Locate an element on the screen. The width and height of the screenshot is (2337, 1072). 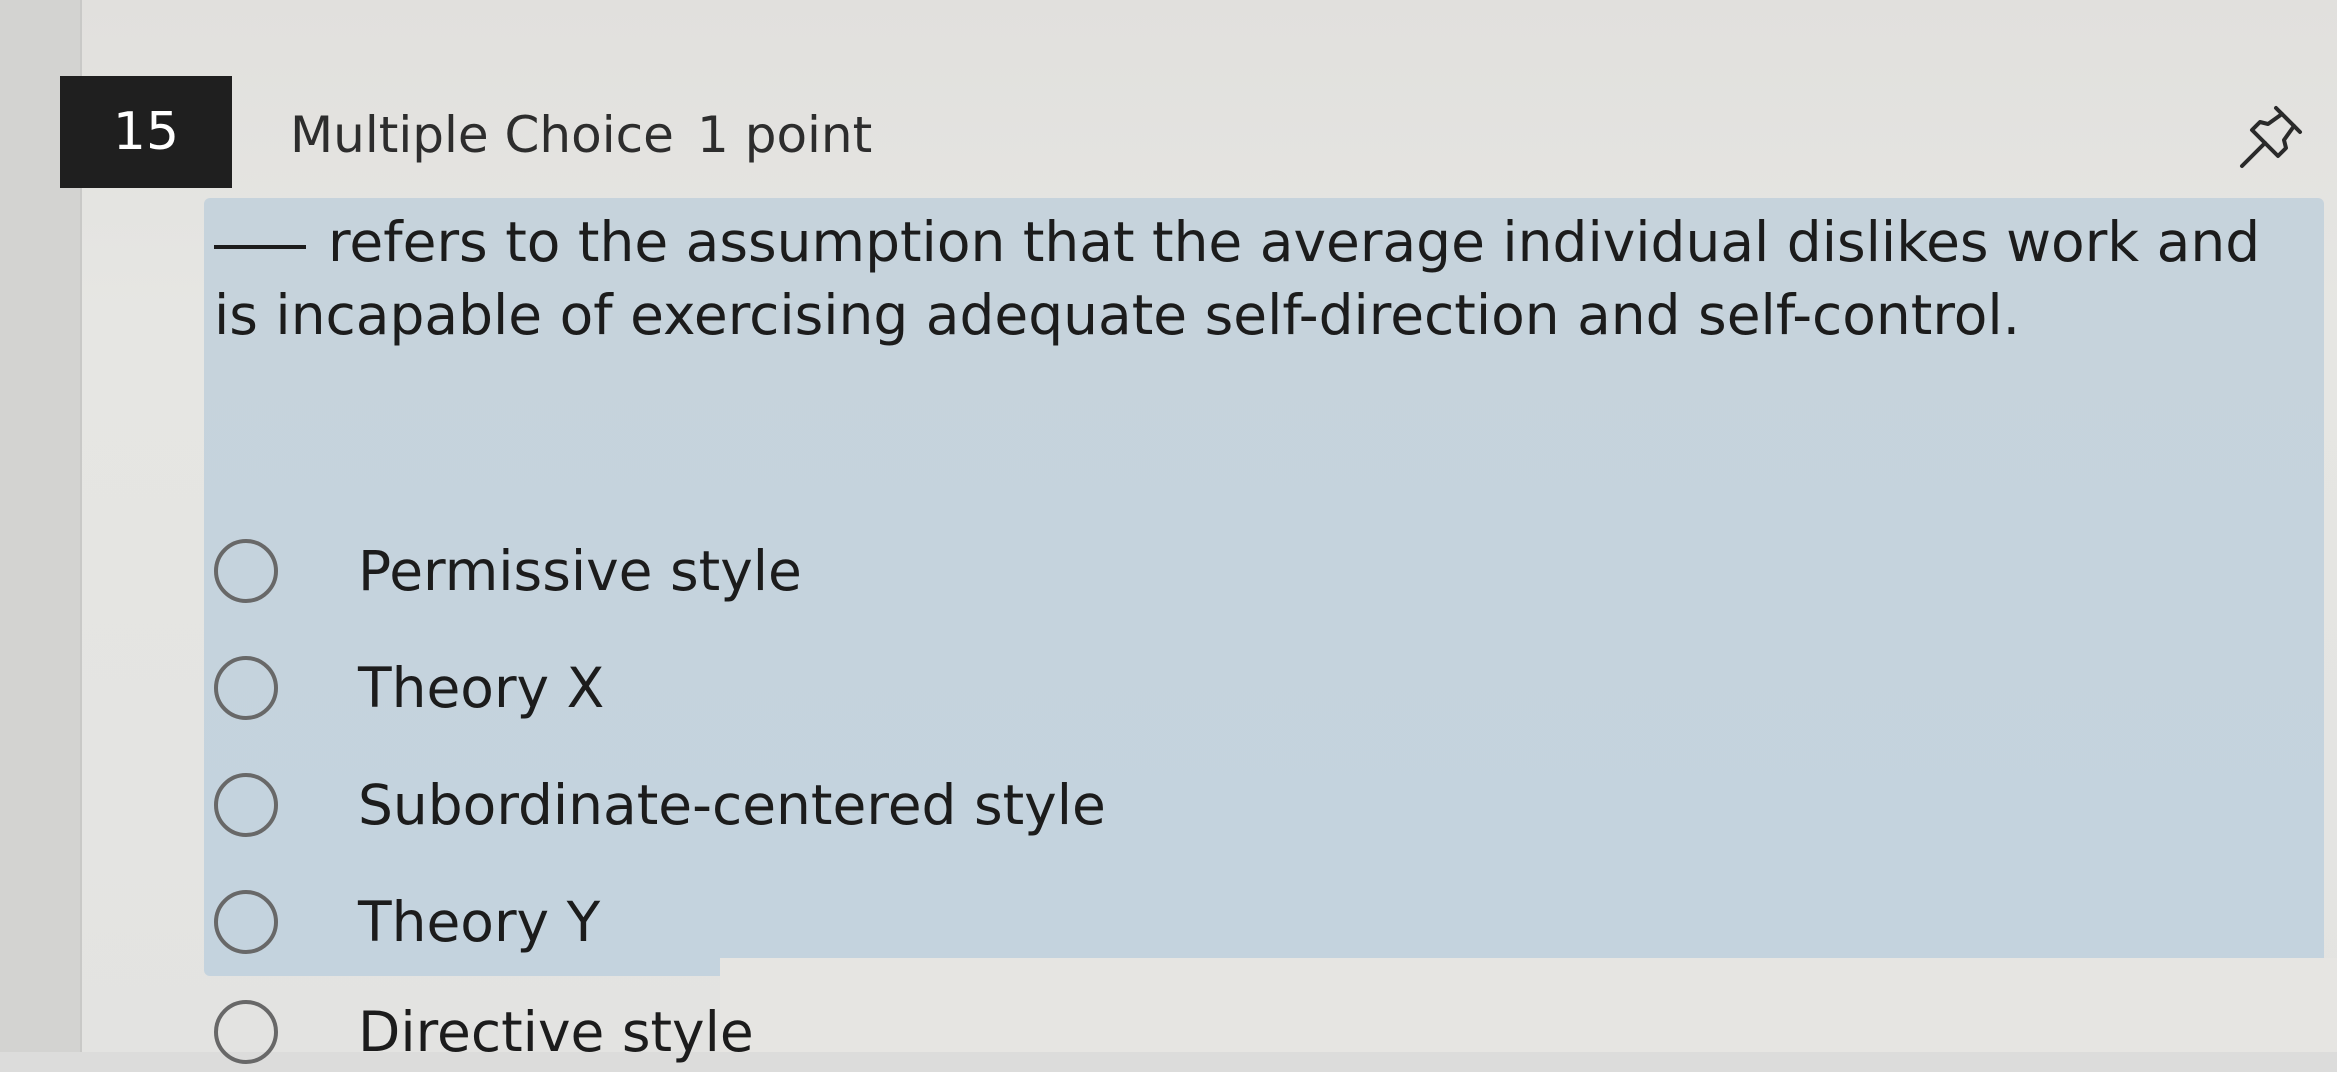
choice-label: Theory Y is located at coordinates (479, 922).